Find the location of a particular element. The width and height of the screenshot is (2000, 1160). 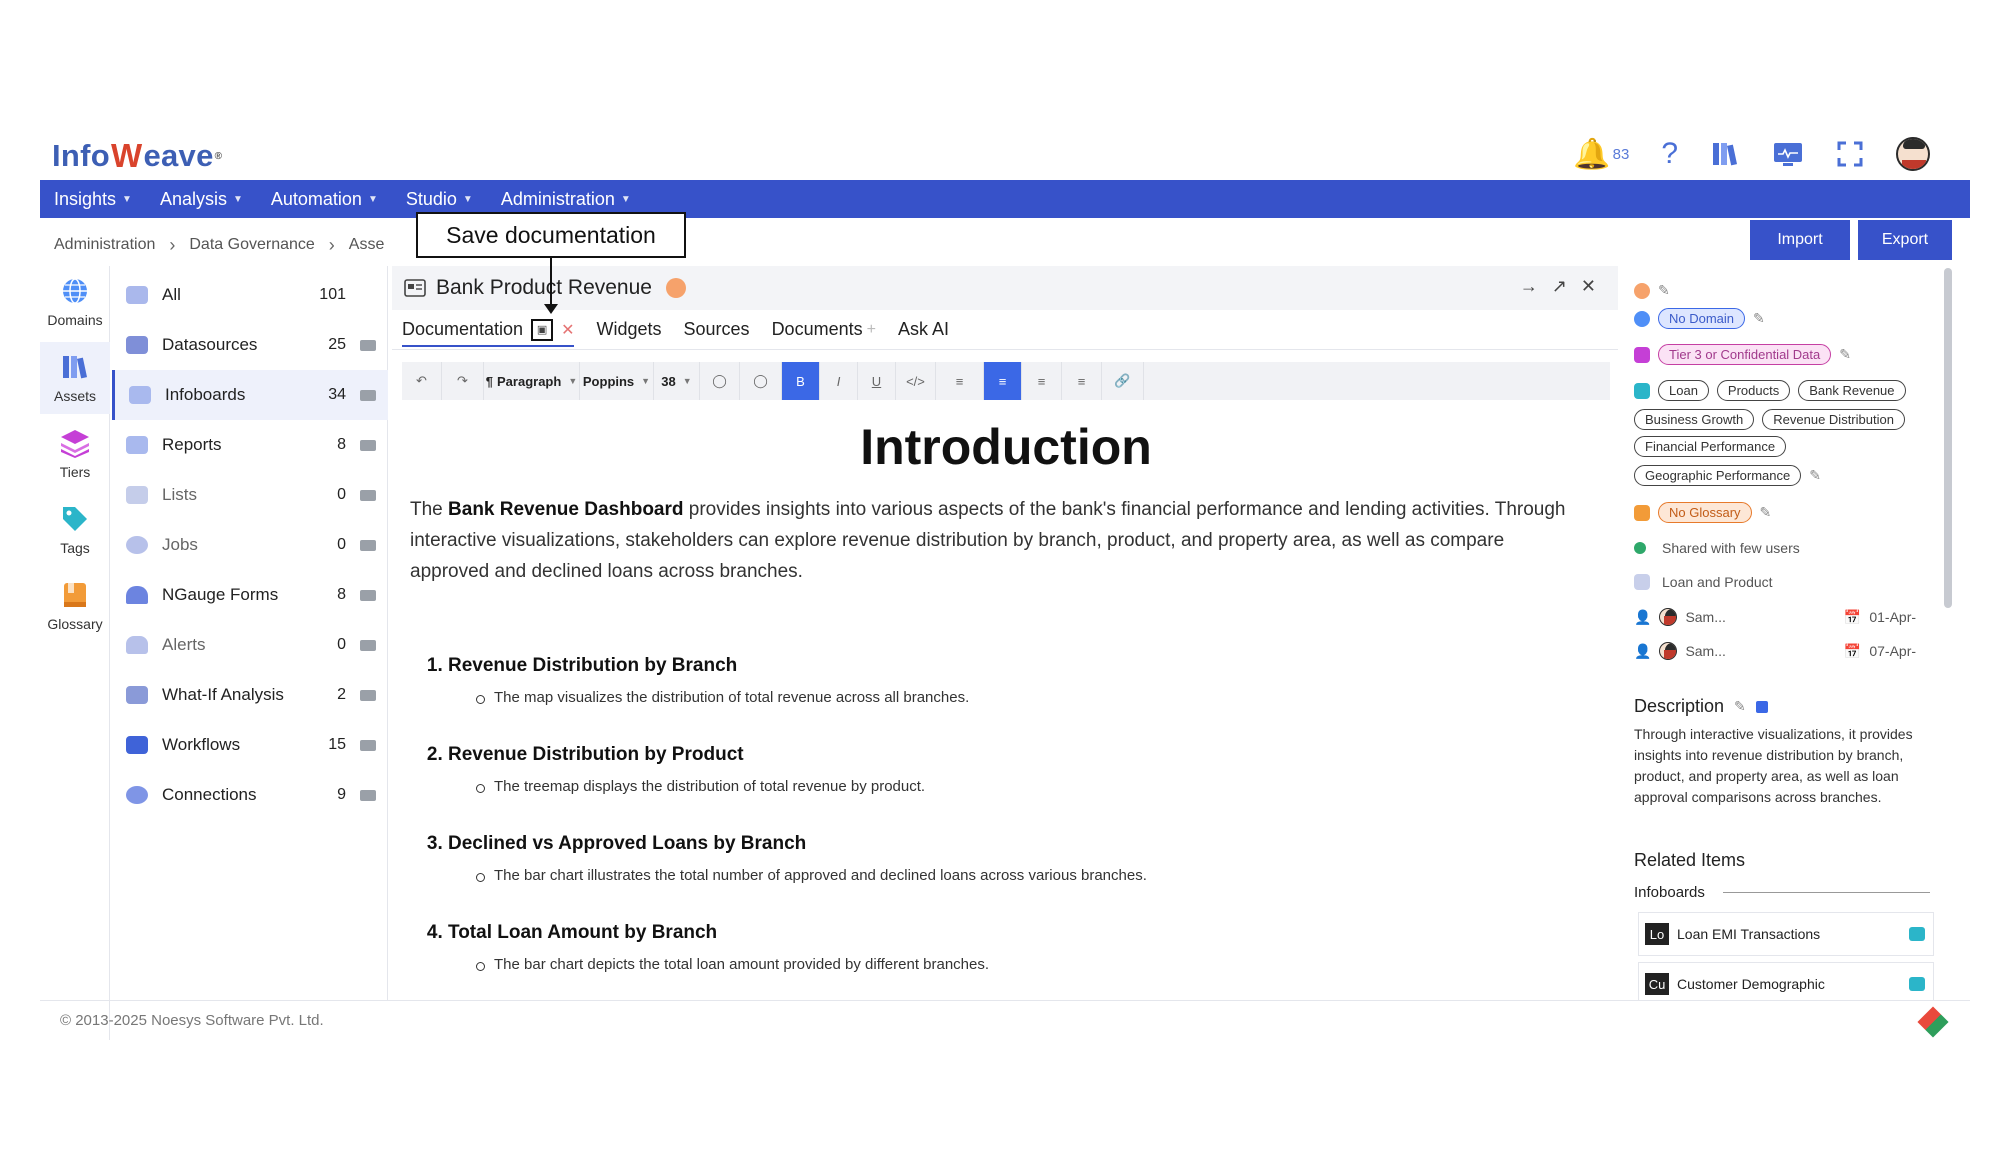

open-external-icon: ↗ is located at coordinates (1559, 286).